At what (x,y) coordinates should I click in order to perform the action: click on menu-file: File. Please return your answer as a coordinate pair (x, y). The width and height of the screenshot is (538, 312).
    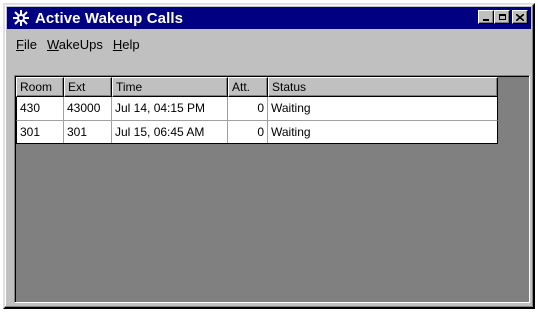
    Looking at the image, I should click on (26, 44).